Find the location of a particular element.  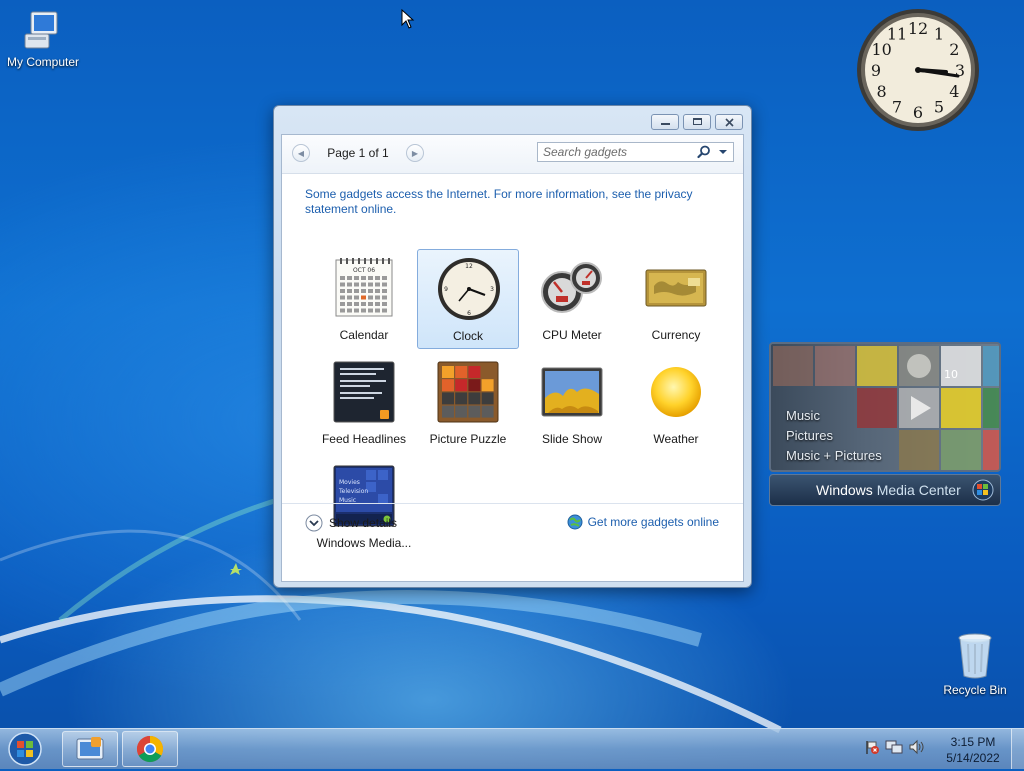

clock-numeral: 12 is located at coordinates (918, 28).